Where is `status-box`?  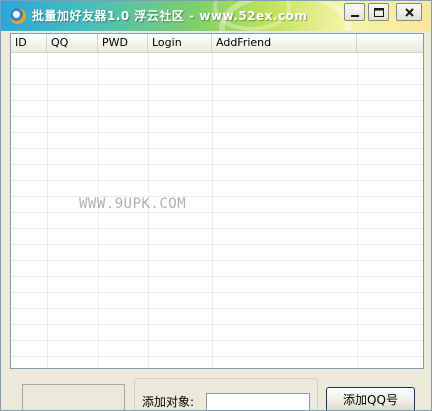 status-box is located at coordinates (73, 397).